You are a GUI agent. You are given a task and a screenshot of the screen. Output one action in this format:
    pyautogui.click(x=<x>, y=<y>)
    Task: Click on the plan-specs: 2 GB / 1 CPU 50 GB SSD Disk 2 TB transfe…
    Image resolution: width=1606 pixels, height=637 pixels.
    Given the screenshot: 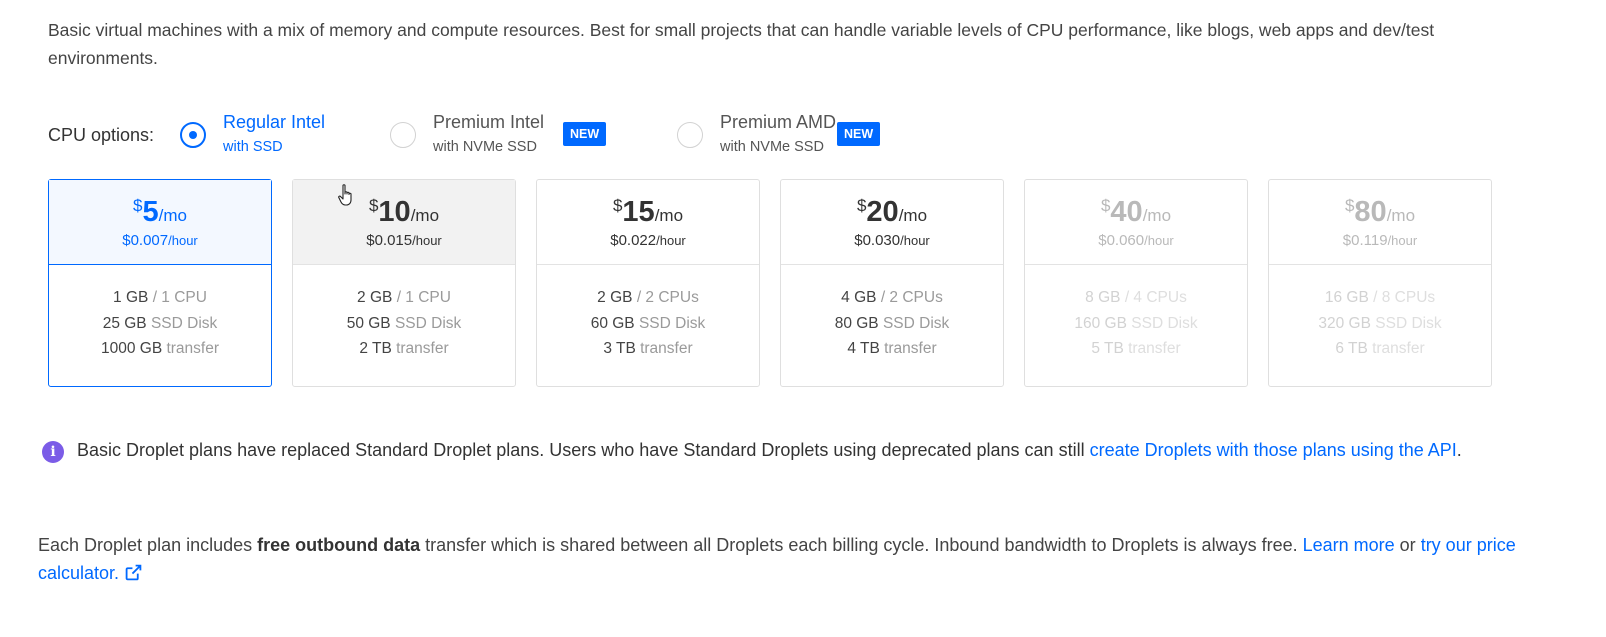 What is the action you would take?
    pyautogui.click(x=404, y=313)
    